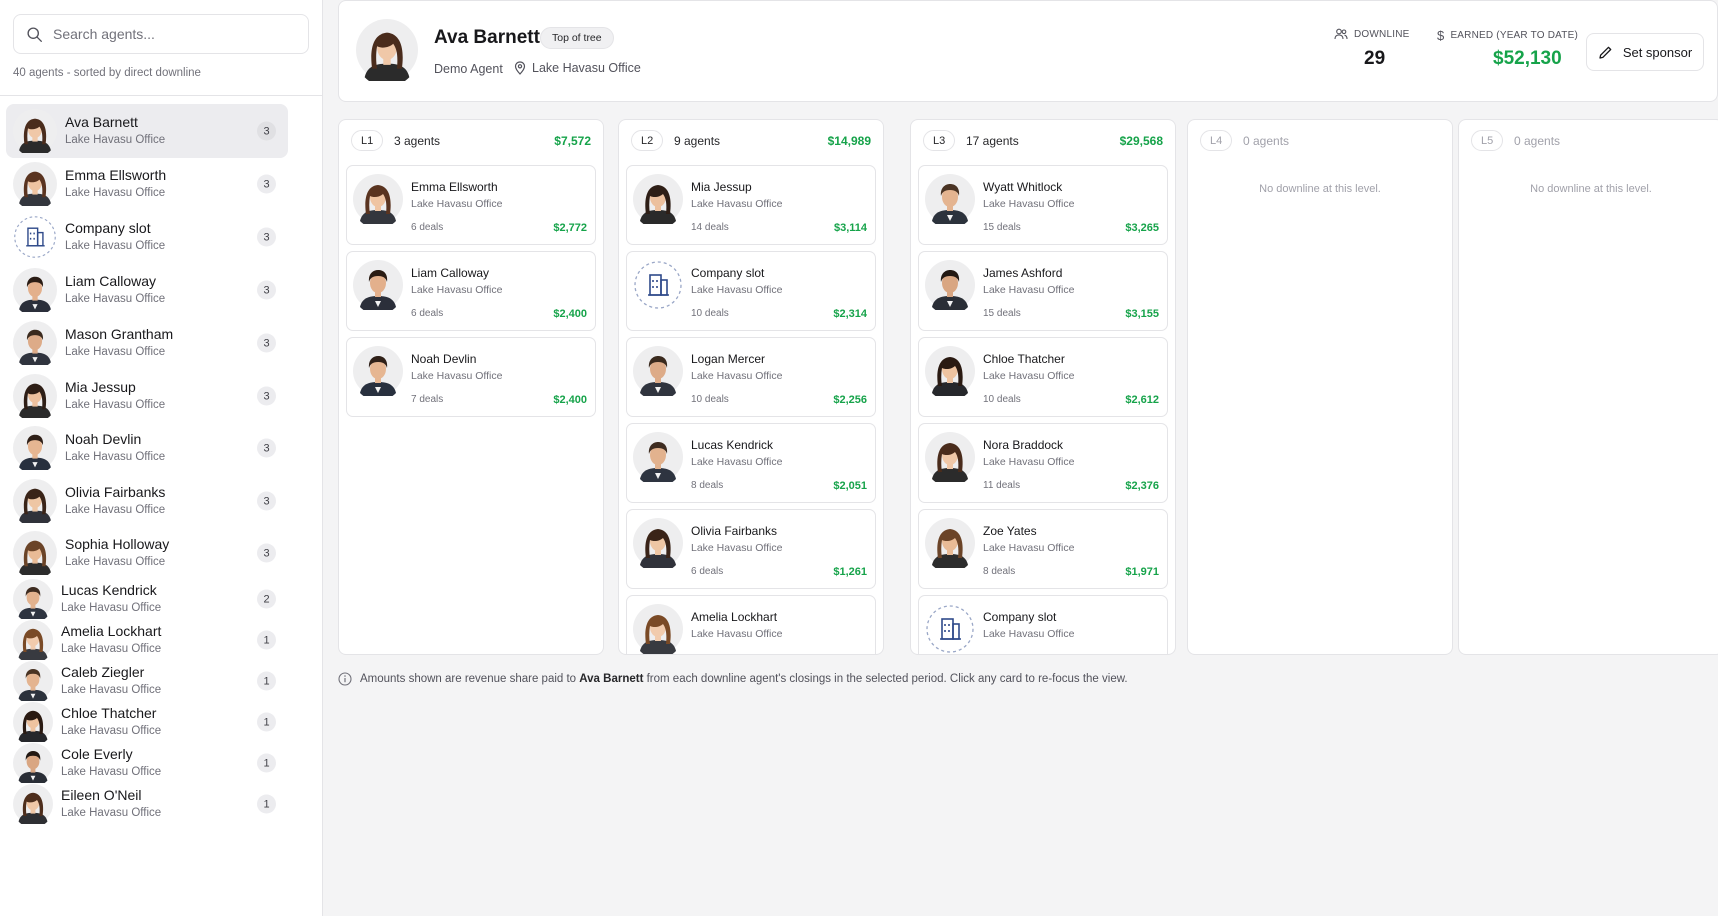 The height and width of the screenshot is (916, 1718). Describe the element at coordinates (1341, 34) in the screenshot. I see `users-icon` at that location.